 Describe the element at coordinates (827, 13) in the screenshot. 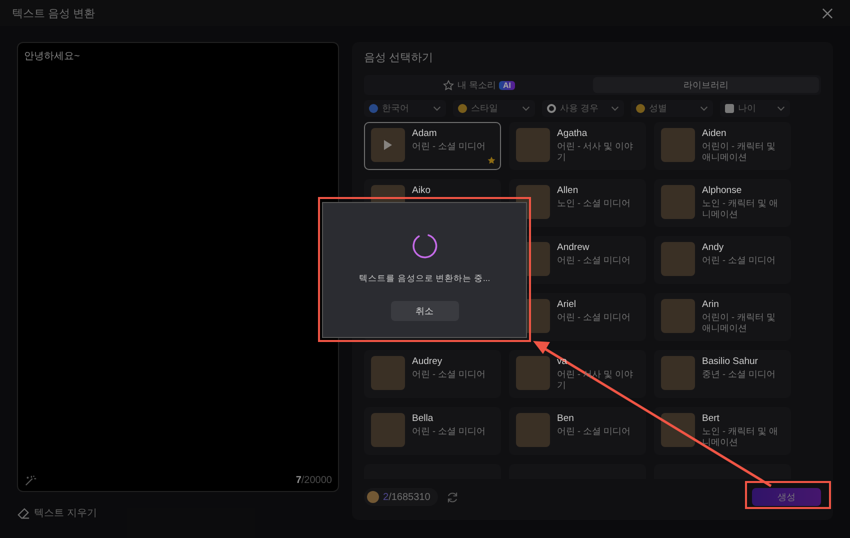

I see `close-icon` at that location.